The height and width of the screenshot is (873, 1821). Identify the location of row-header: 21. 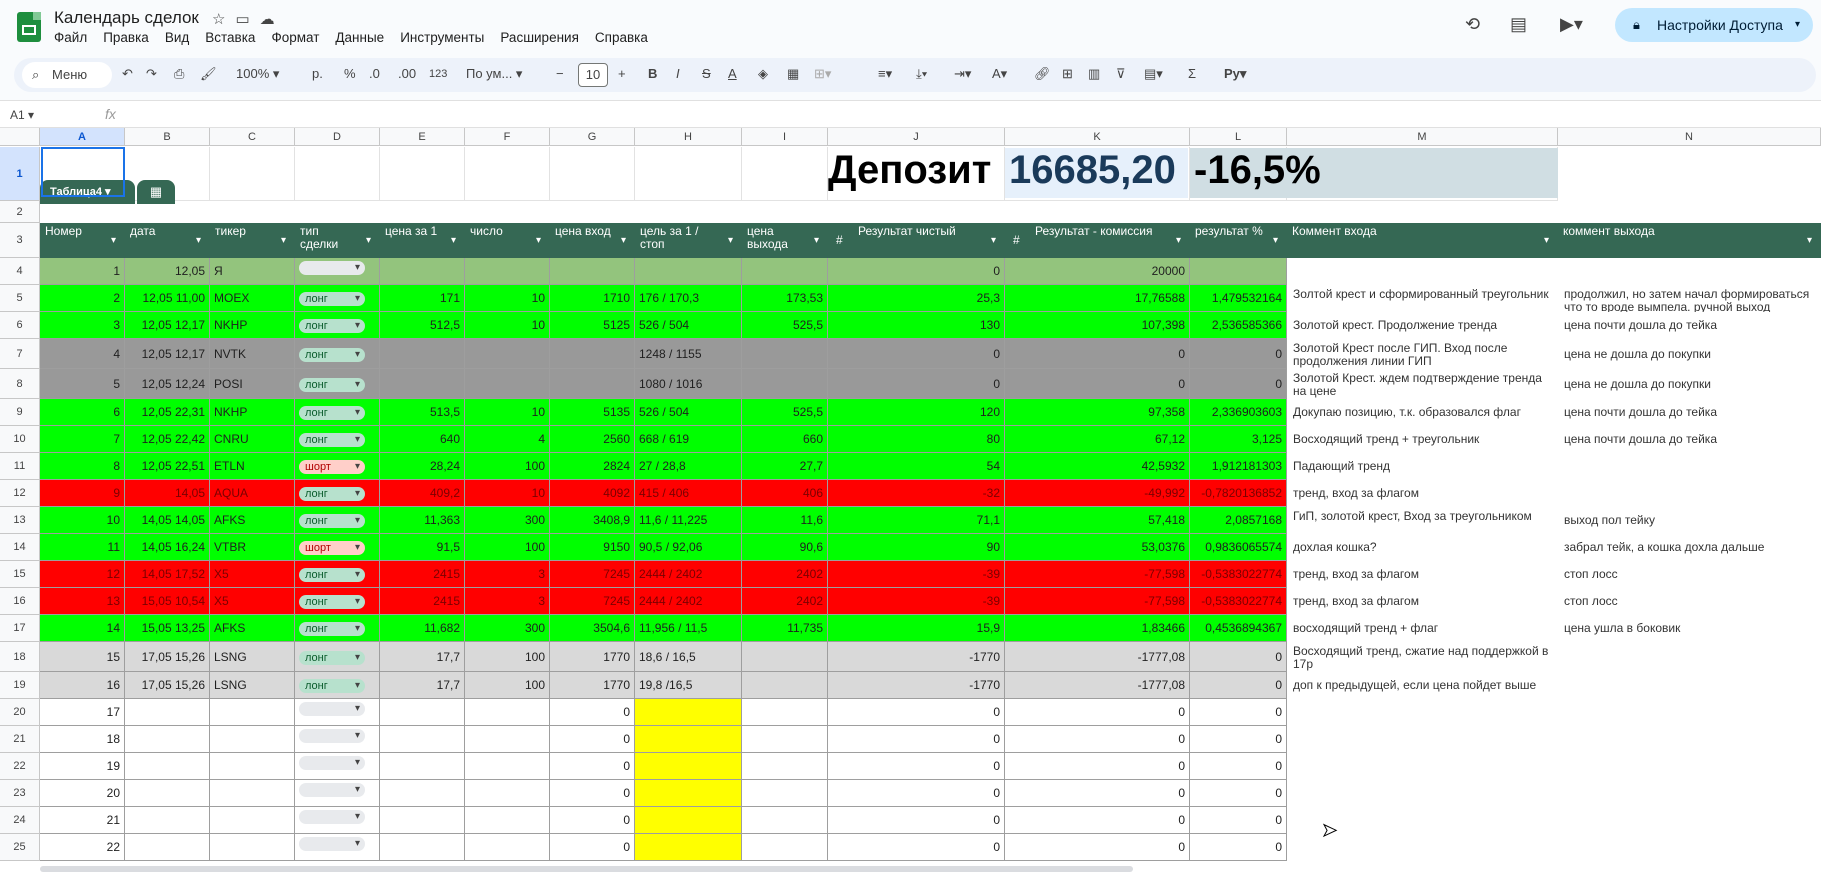
(20, 739).